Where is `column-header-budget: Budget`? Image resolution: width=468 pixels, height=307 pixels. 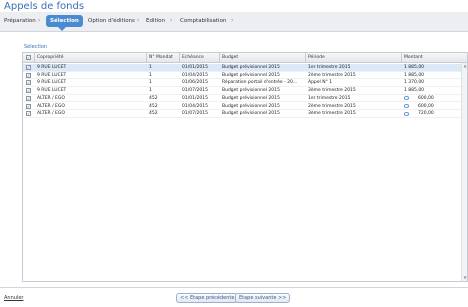 column-header-budget: Budget is located at coordinates (230, 57).